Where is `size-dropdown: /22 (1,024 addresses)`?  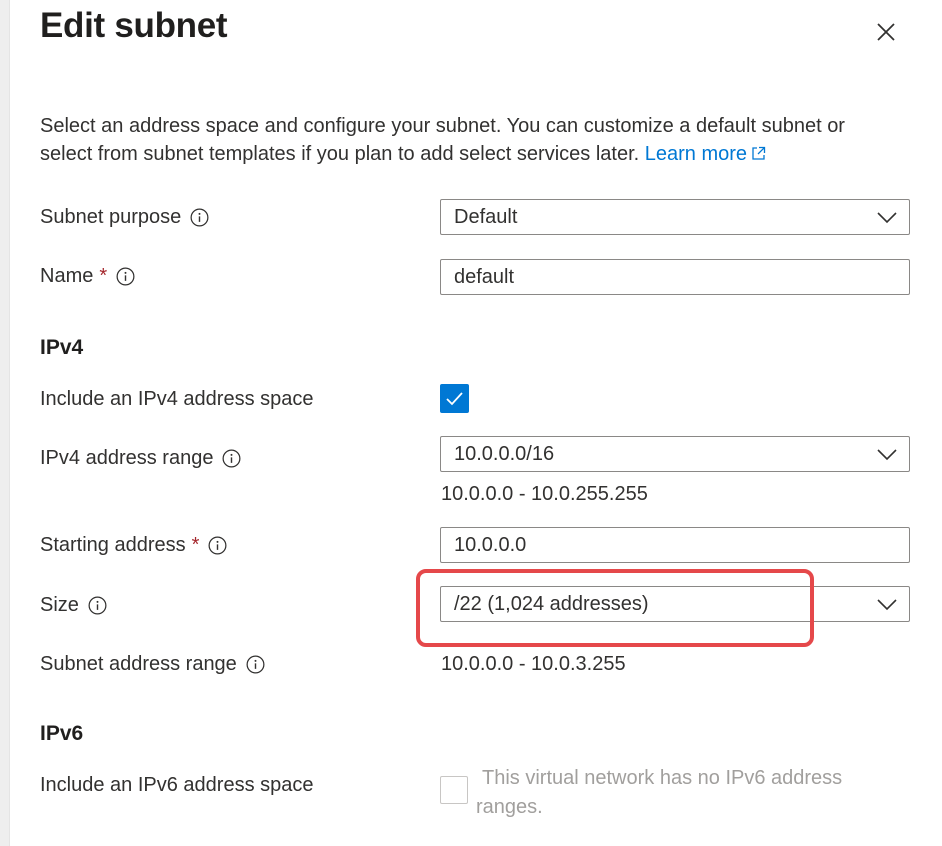 size-dropdown: /22 (1,024 addresses) is located at coordinates (675, 604).